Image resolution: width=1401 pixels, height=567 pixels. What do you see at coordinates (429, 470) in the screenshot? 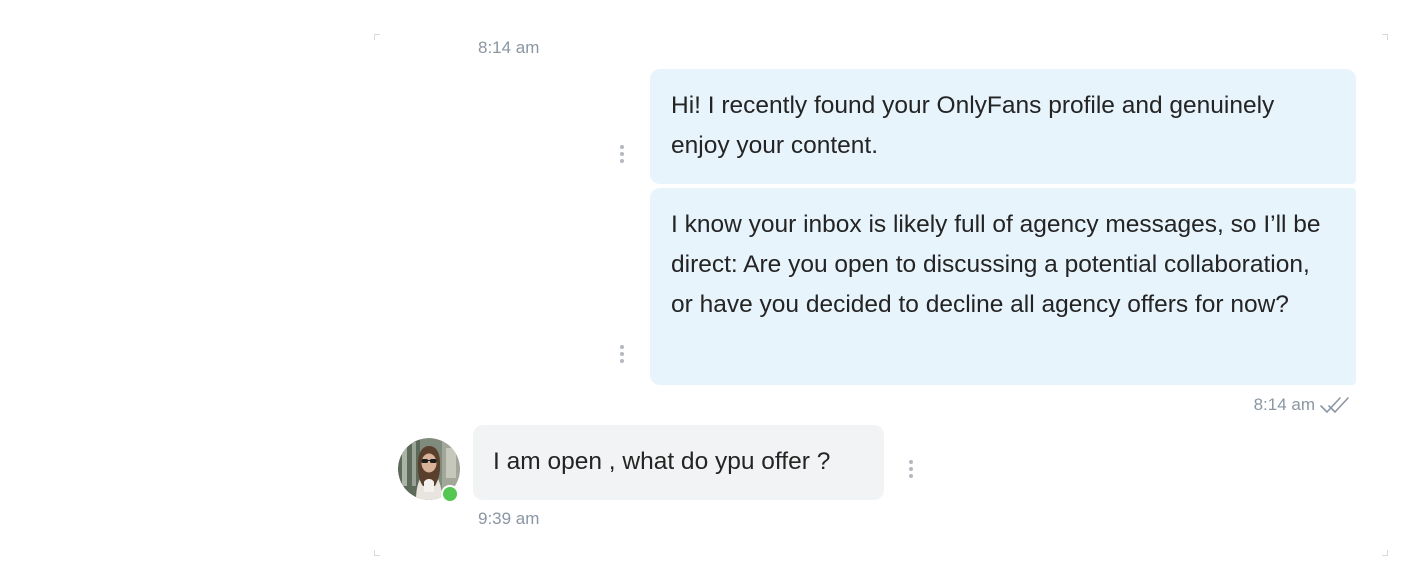
I see `sender-avatar` at bounding box center [429, 470].